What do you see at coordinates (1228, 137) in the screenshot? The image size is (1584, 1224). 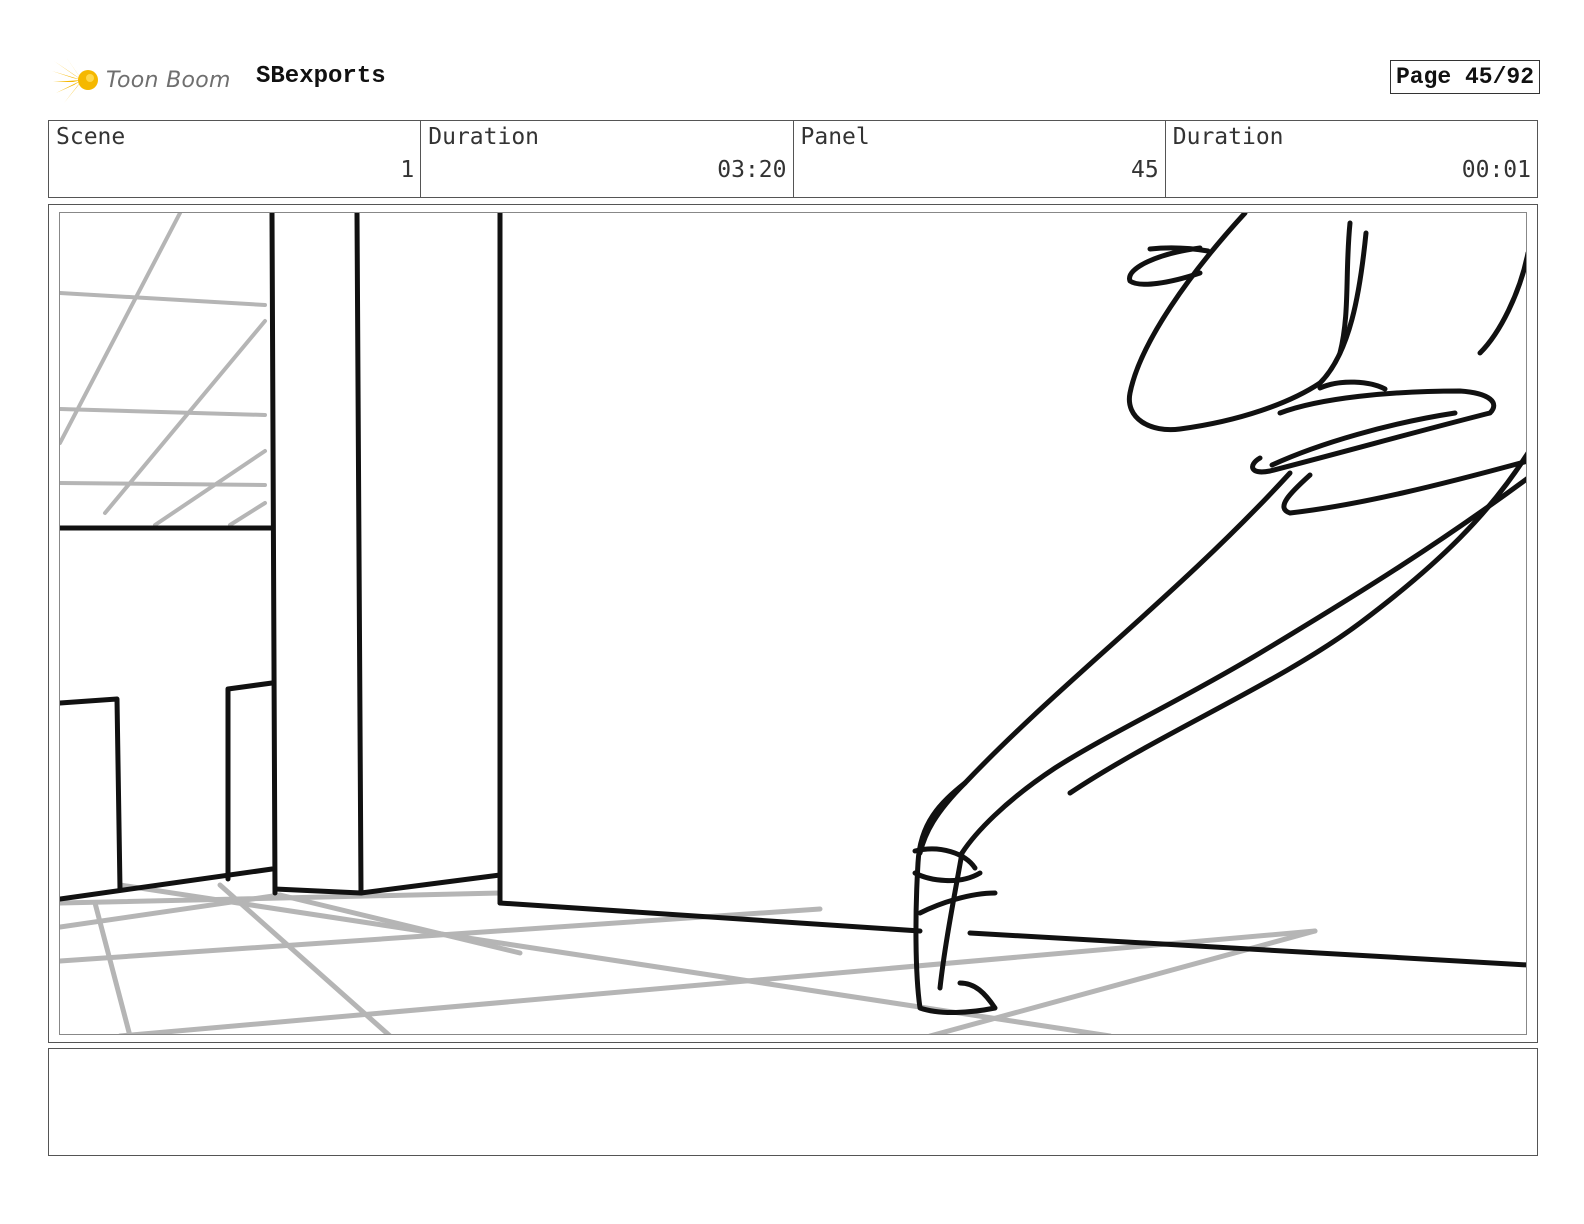 I see `panel-duration-label: Duration` at bounding box center [1228, 137].